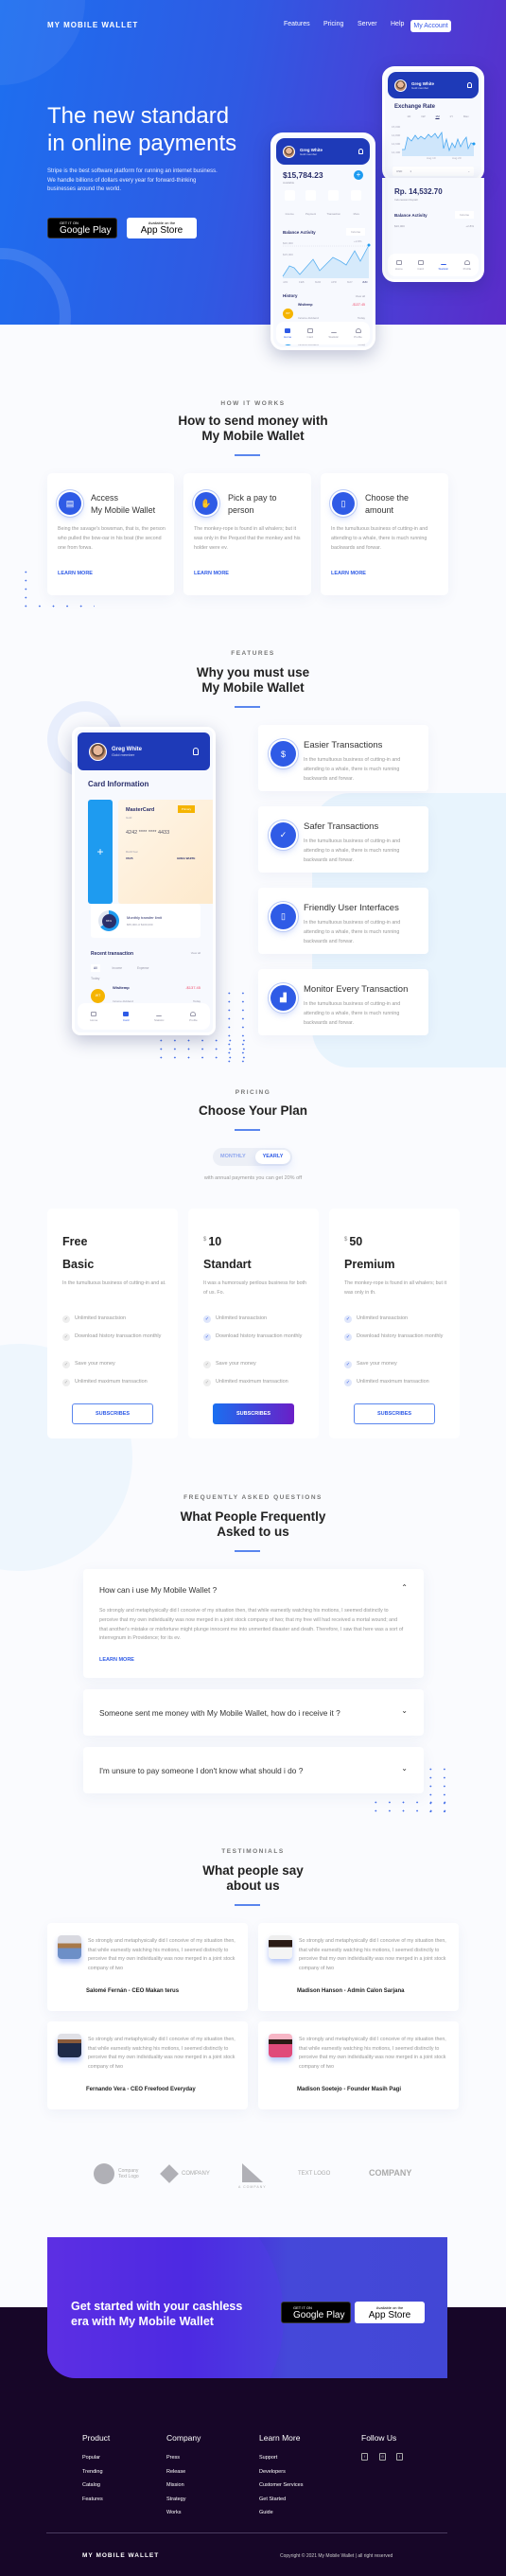 This screenshot has height=2576, width=506. I want to click on footer-link: Popular, so click(91, 2458).